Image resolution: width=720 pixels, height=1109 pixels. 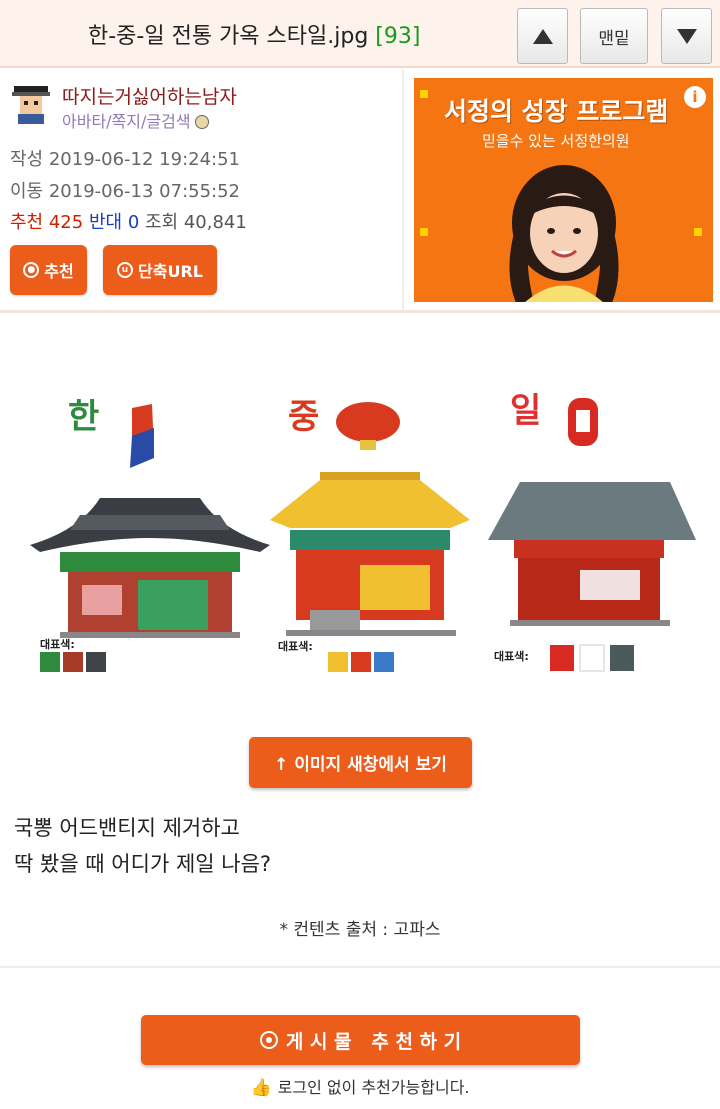 What do you see at coordinates (57, 644) in the screenshot?
I see `color-caption-korea: 대표색:` at bounding box center [57, 644].